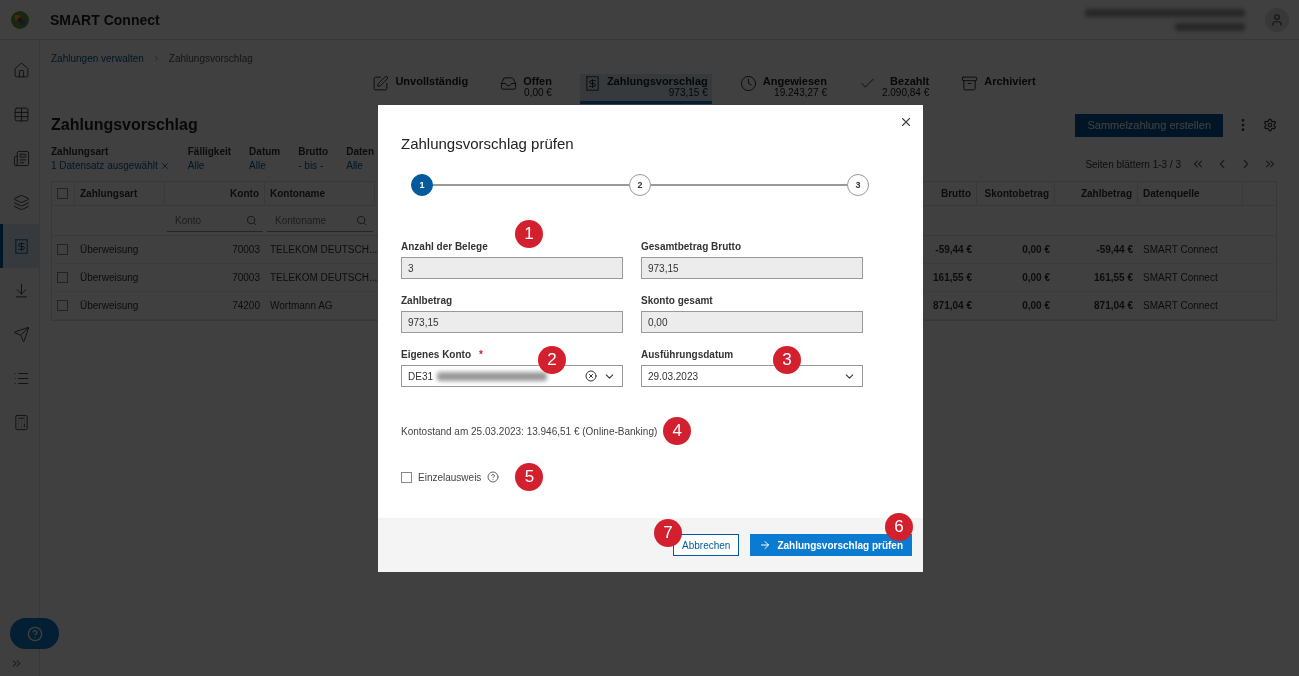 This screenshot has width=1299, height=676. I want to click on balance-text: Kontostand am 25.03.2023: 13.946,51 € (Online-Banking), so click(529, 431).